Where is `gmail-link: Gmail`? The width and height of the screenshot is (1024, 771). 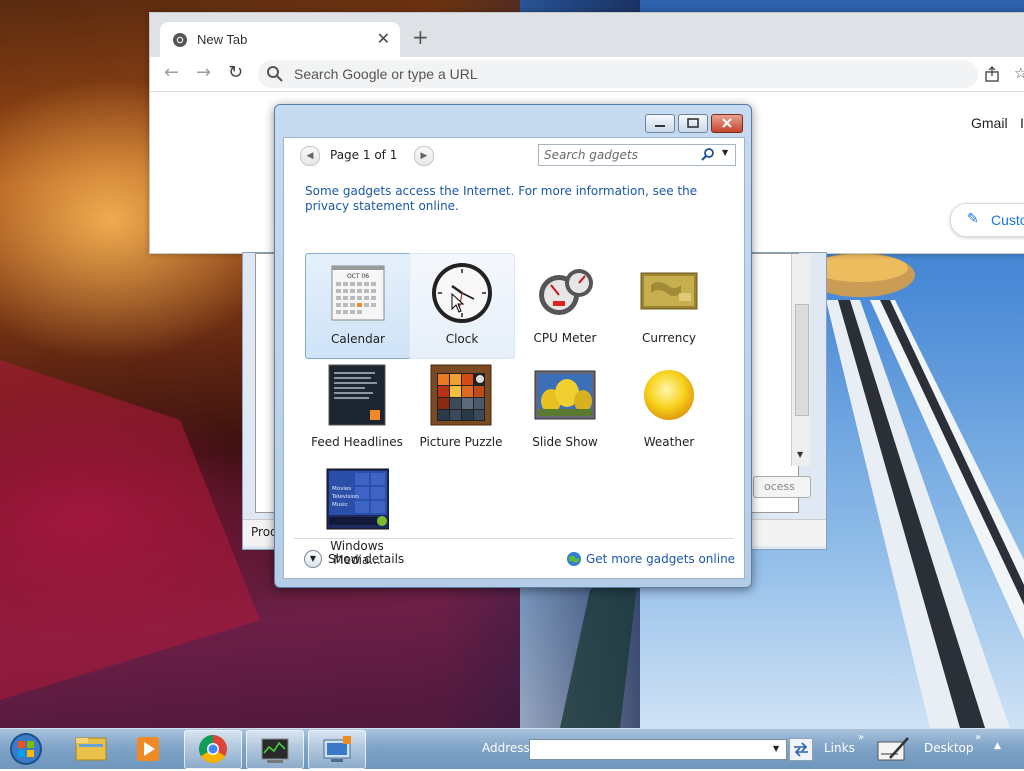
gmail-link: Gmail is located at coordinates (989, 123).